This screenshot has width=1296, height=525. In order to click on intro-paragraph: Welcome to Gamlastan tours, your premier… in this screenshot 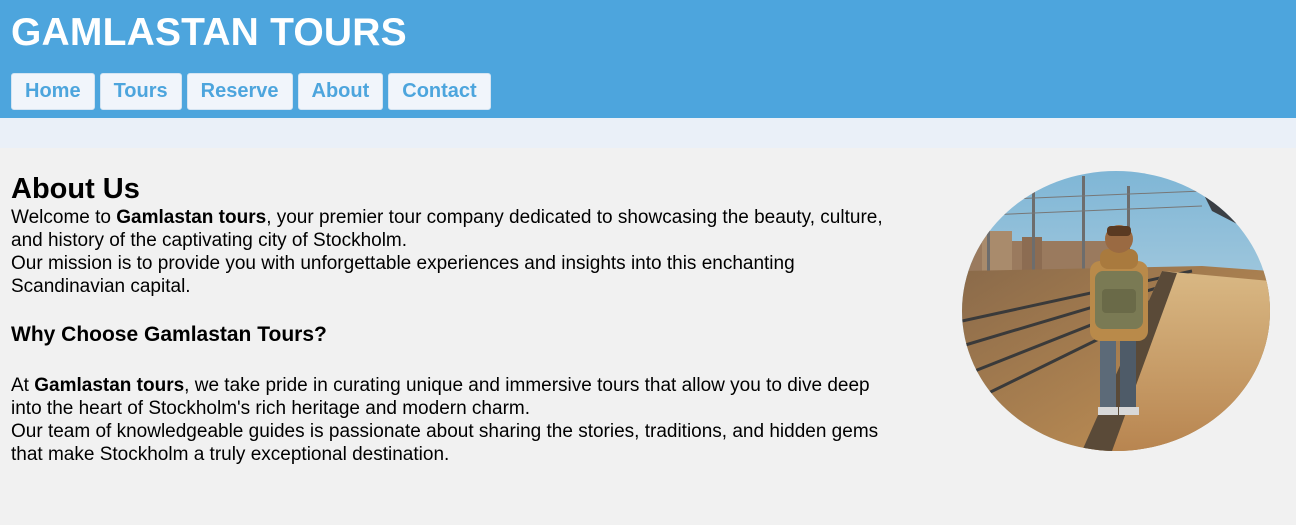, I will do `click(451, 229)`.